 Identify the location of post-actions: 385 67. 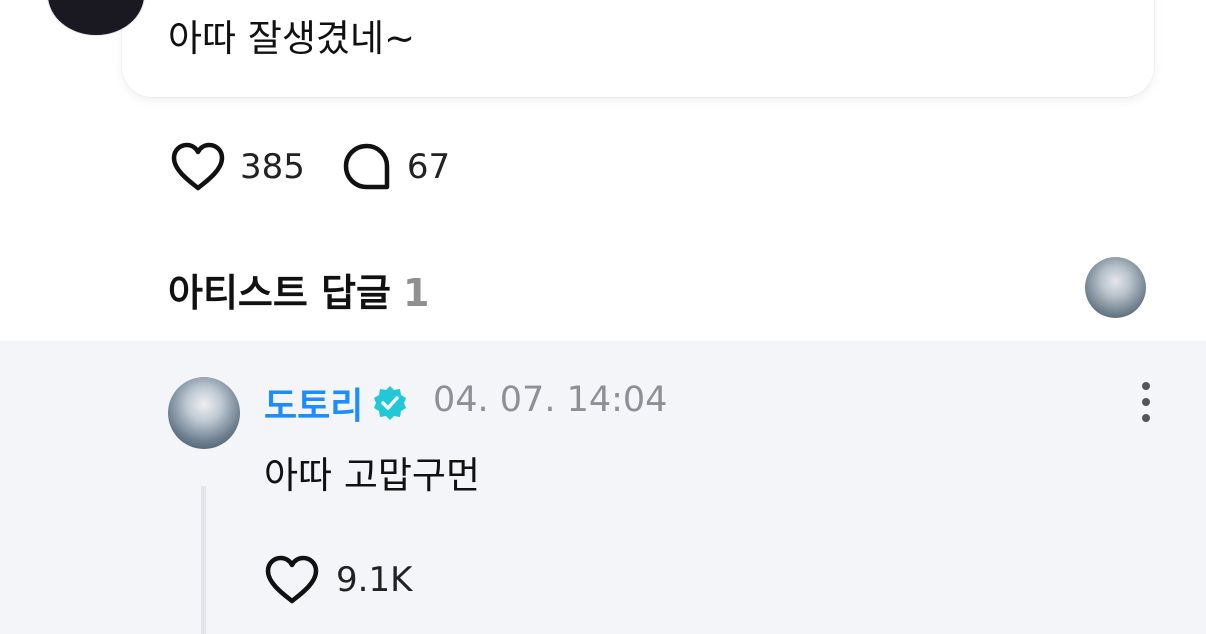
(310, 167).